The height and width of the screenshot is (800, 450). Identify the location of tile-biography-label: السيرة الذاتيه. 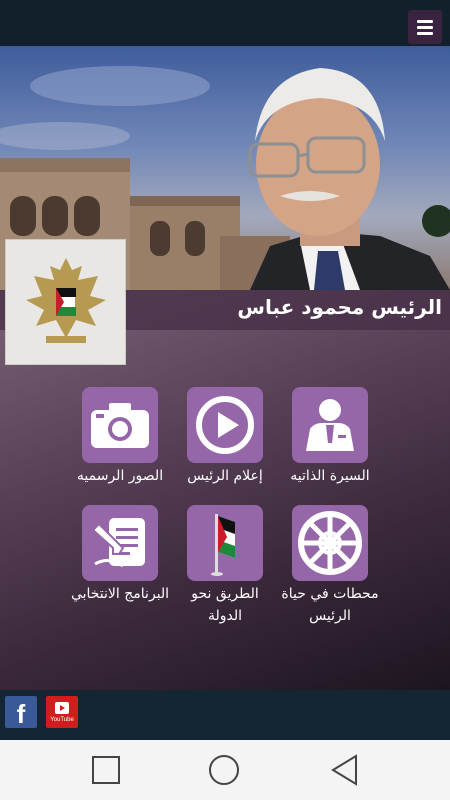
(330, 476).